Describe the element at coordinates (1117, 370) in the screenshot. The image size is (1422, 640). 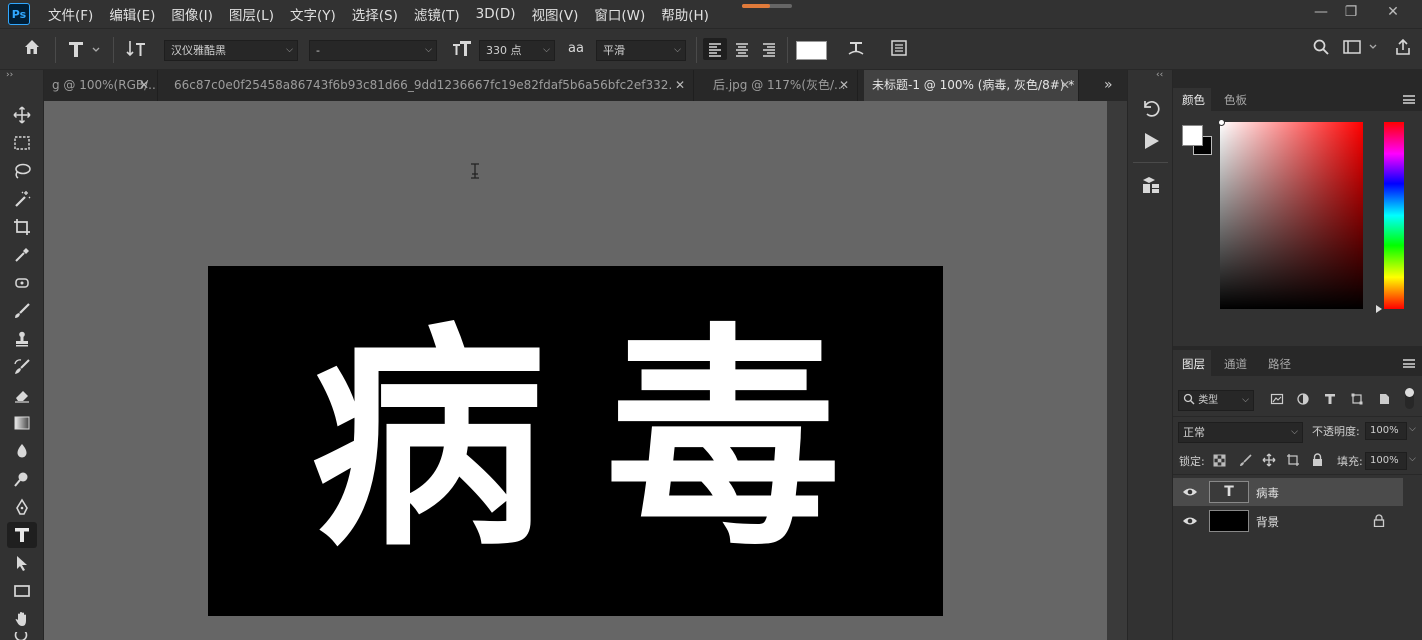
I see `vertical-scrollbar` at that location.